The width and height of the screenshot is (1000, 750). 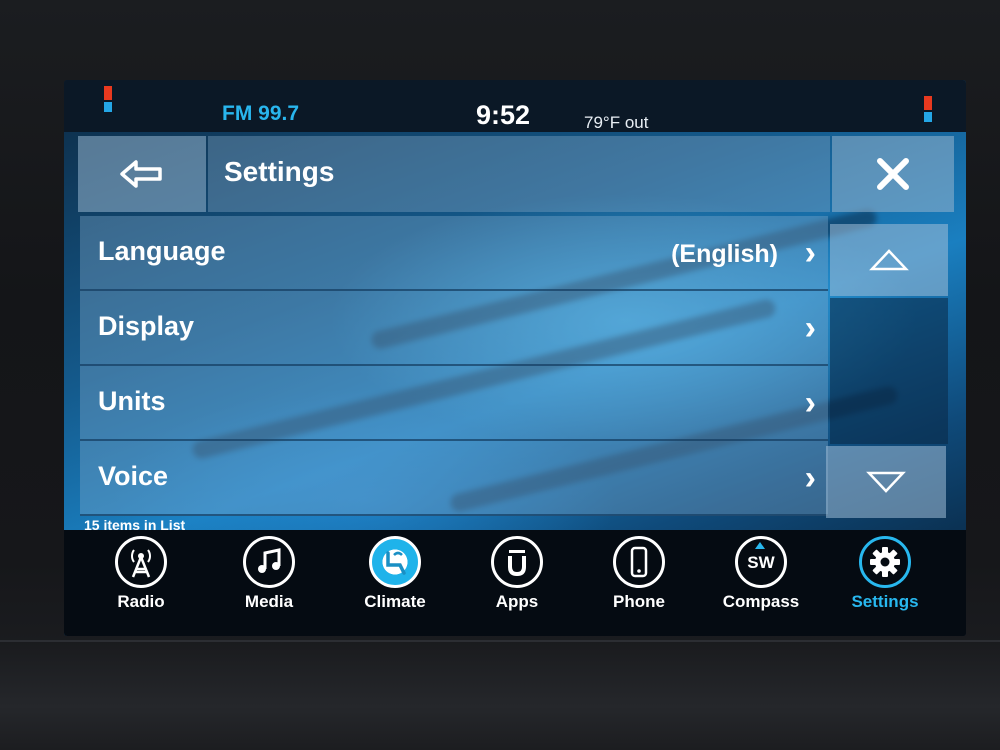 I want to click on nav-item-compass: SW Compass, so click(x=761, y=582).